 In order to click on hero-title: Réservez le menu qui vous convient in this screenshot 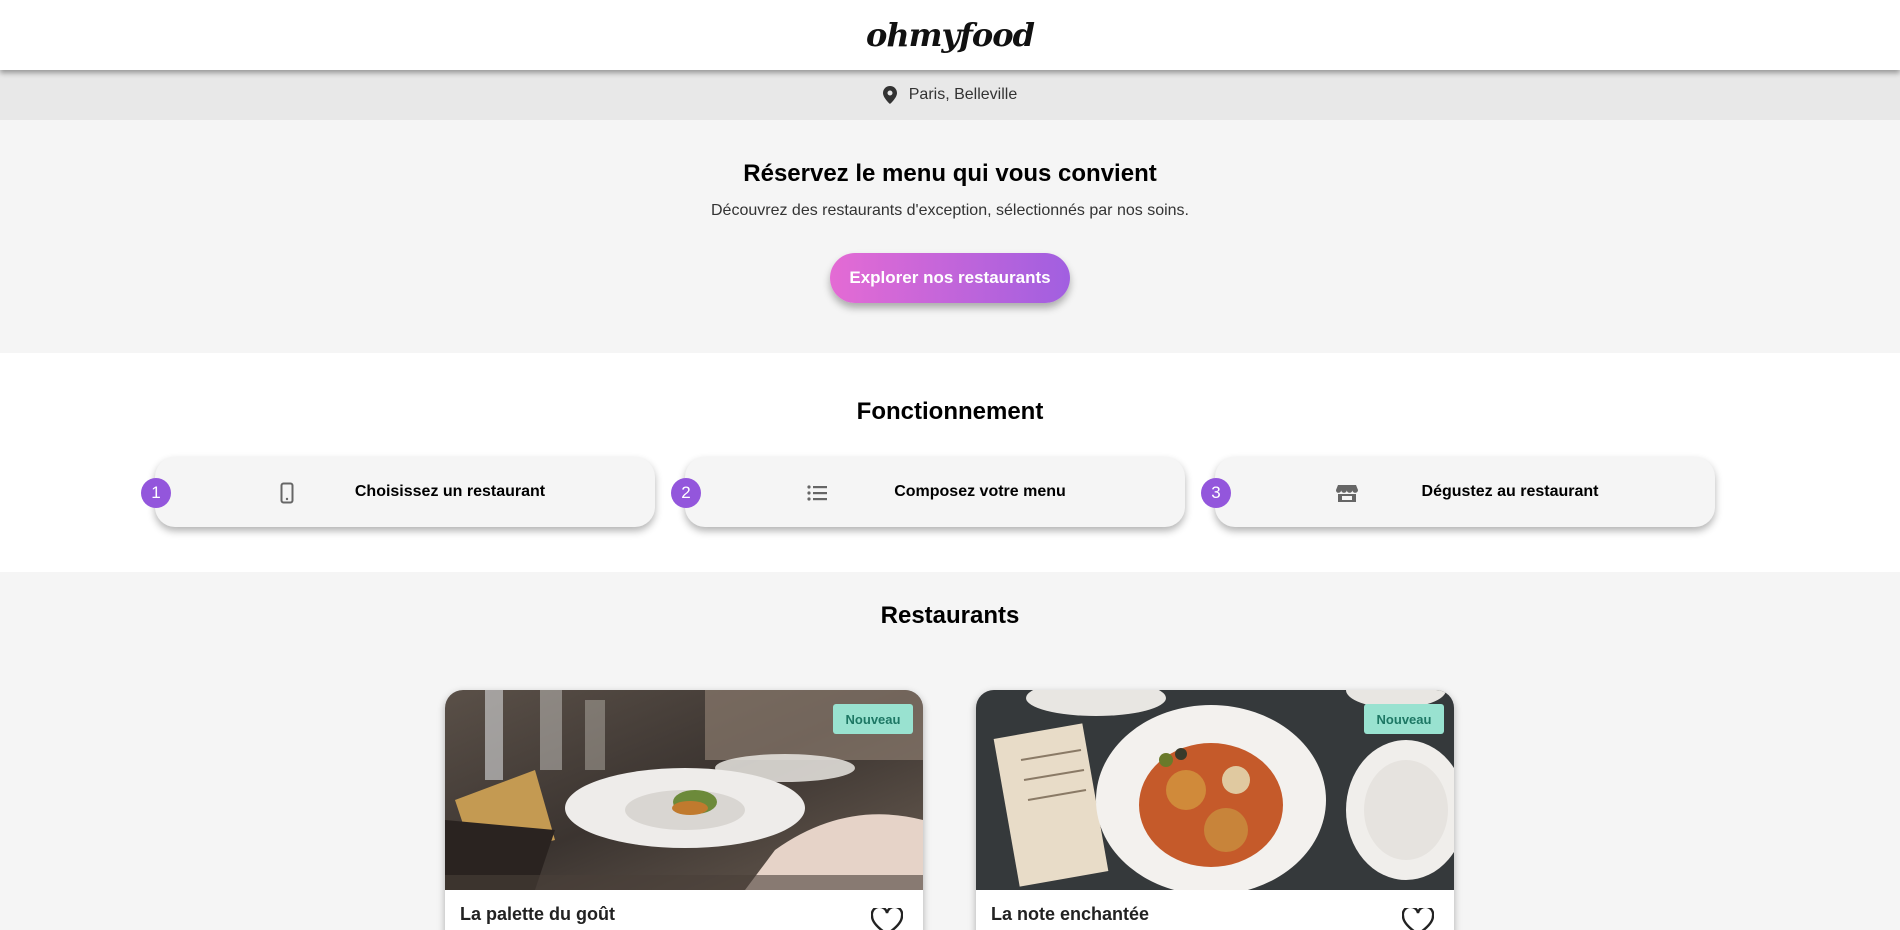, I will do `click(950, 173)`.